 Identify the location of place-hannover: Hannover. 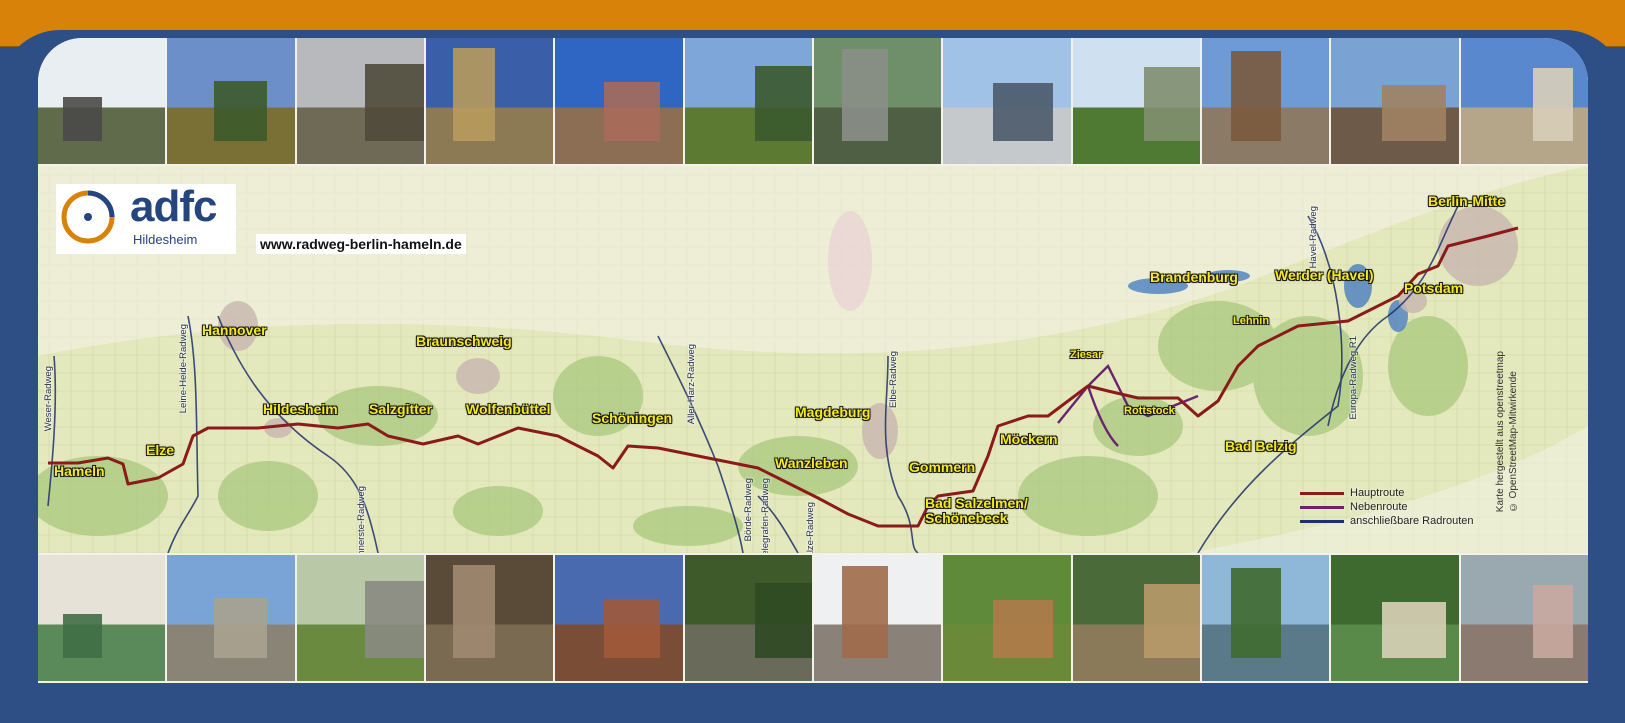
(234, 330).